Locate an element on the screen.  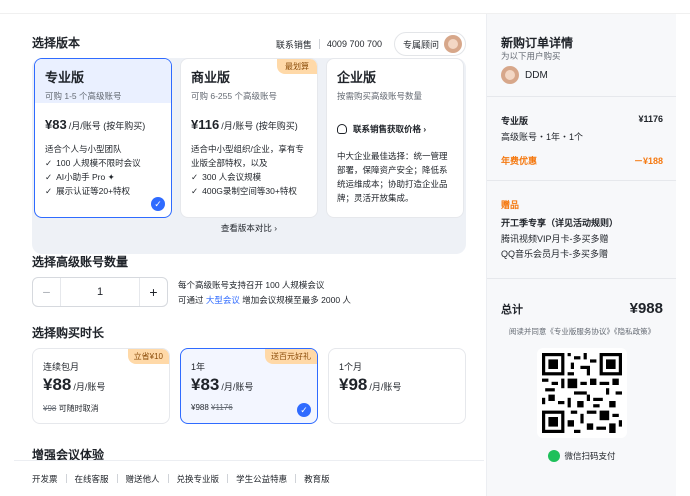
footer-link-invoice: 开发票 is located at coordinates (45, 479).